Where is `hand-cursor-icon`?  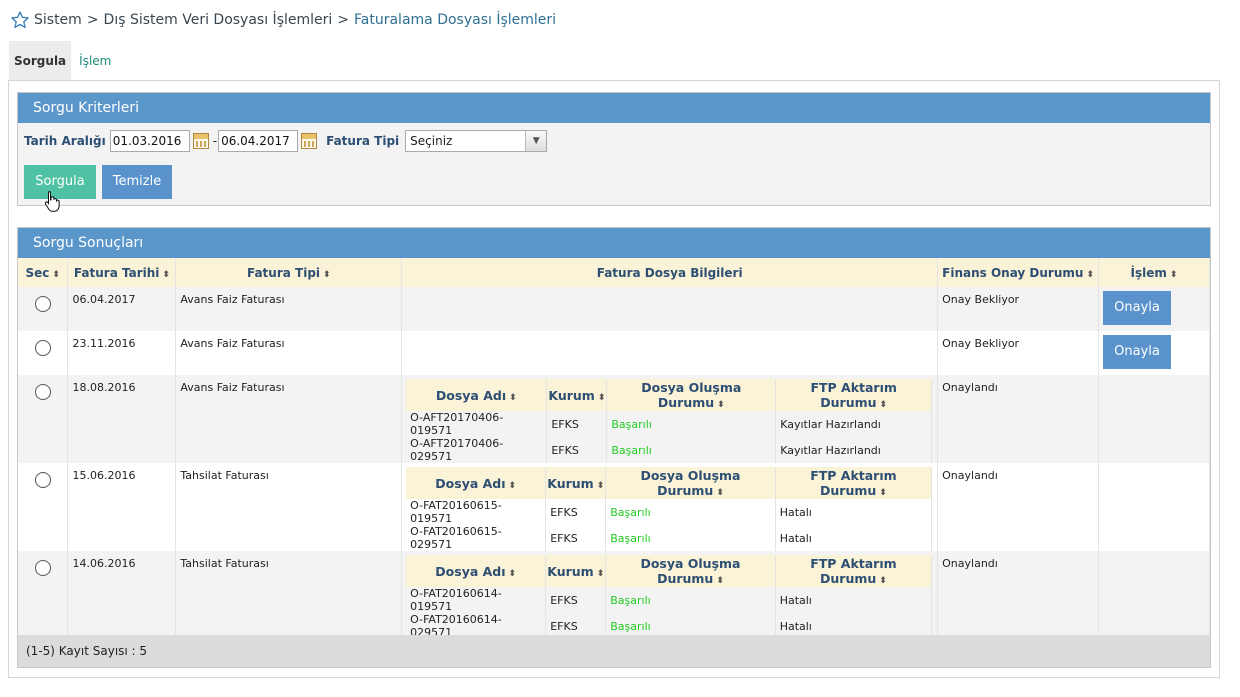
hand-cursor-icon is located at coordinates (52, 201).